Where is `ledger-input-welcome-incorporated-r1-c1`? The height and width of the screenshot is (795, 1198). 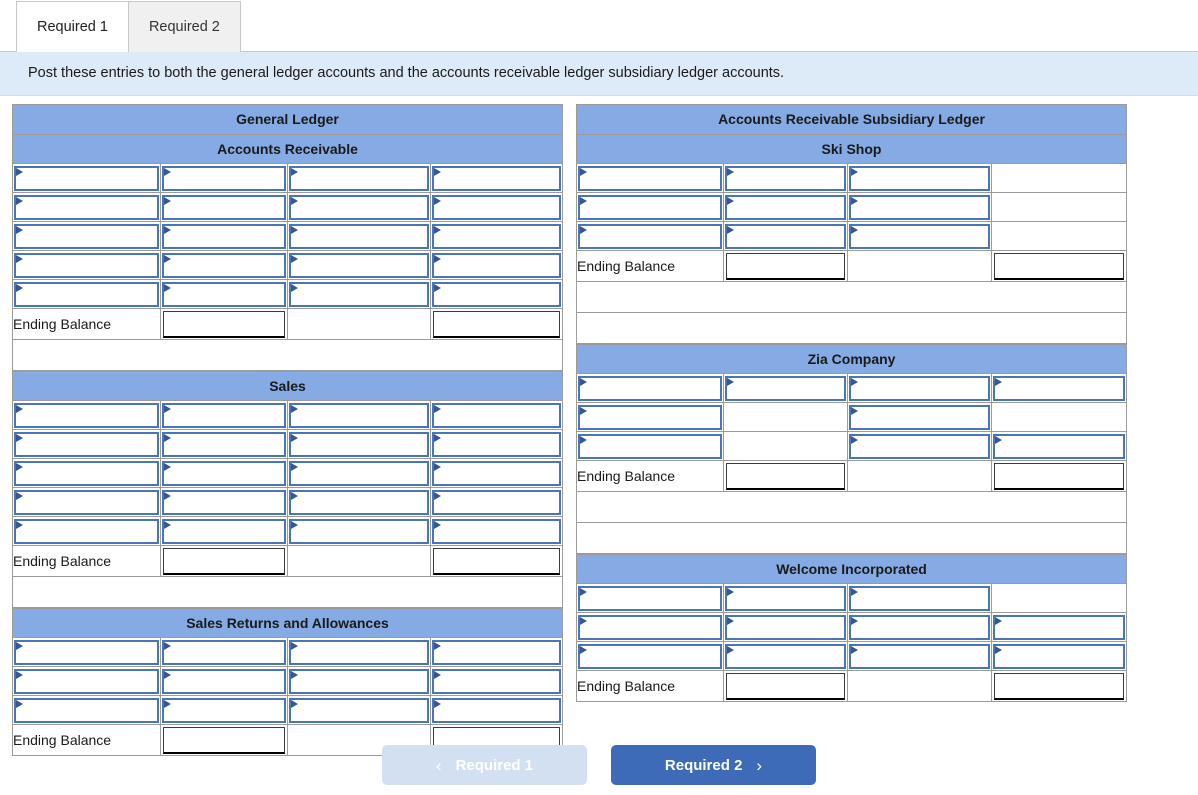
ledger-input-welcome-incorporated-r1-c1 is located at coordinates (650, 598).